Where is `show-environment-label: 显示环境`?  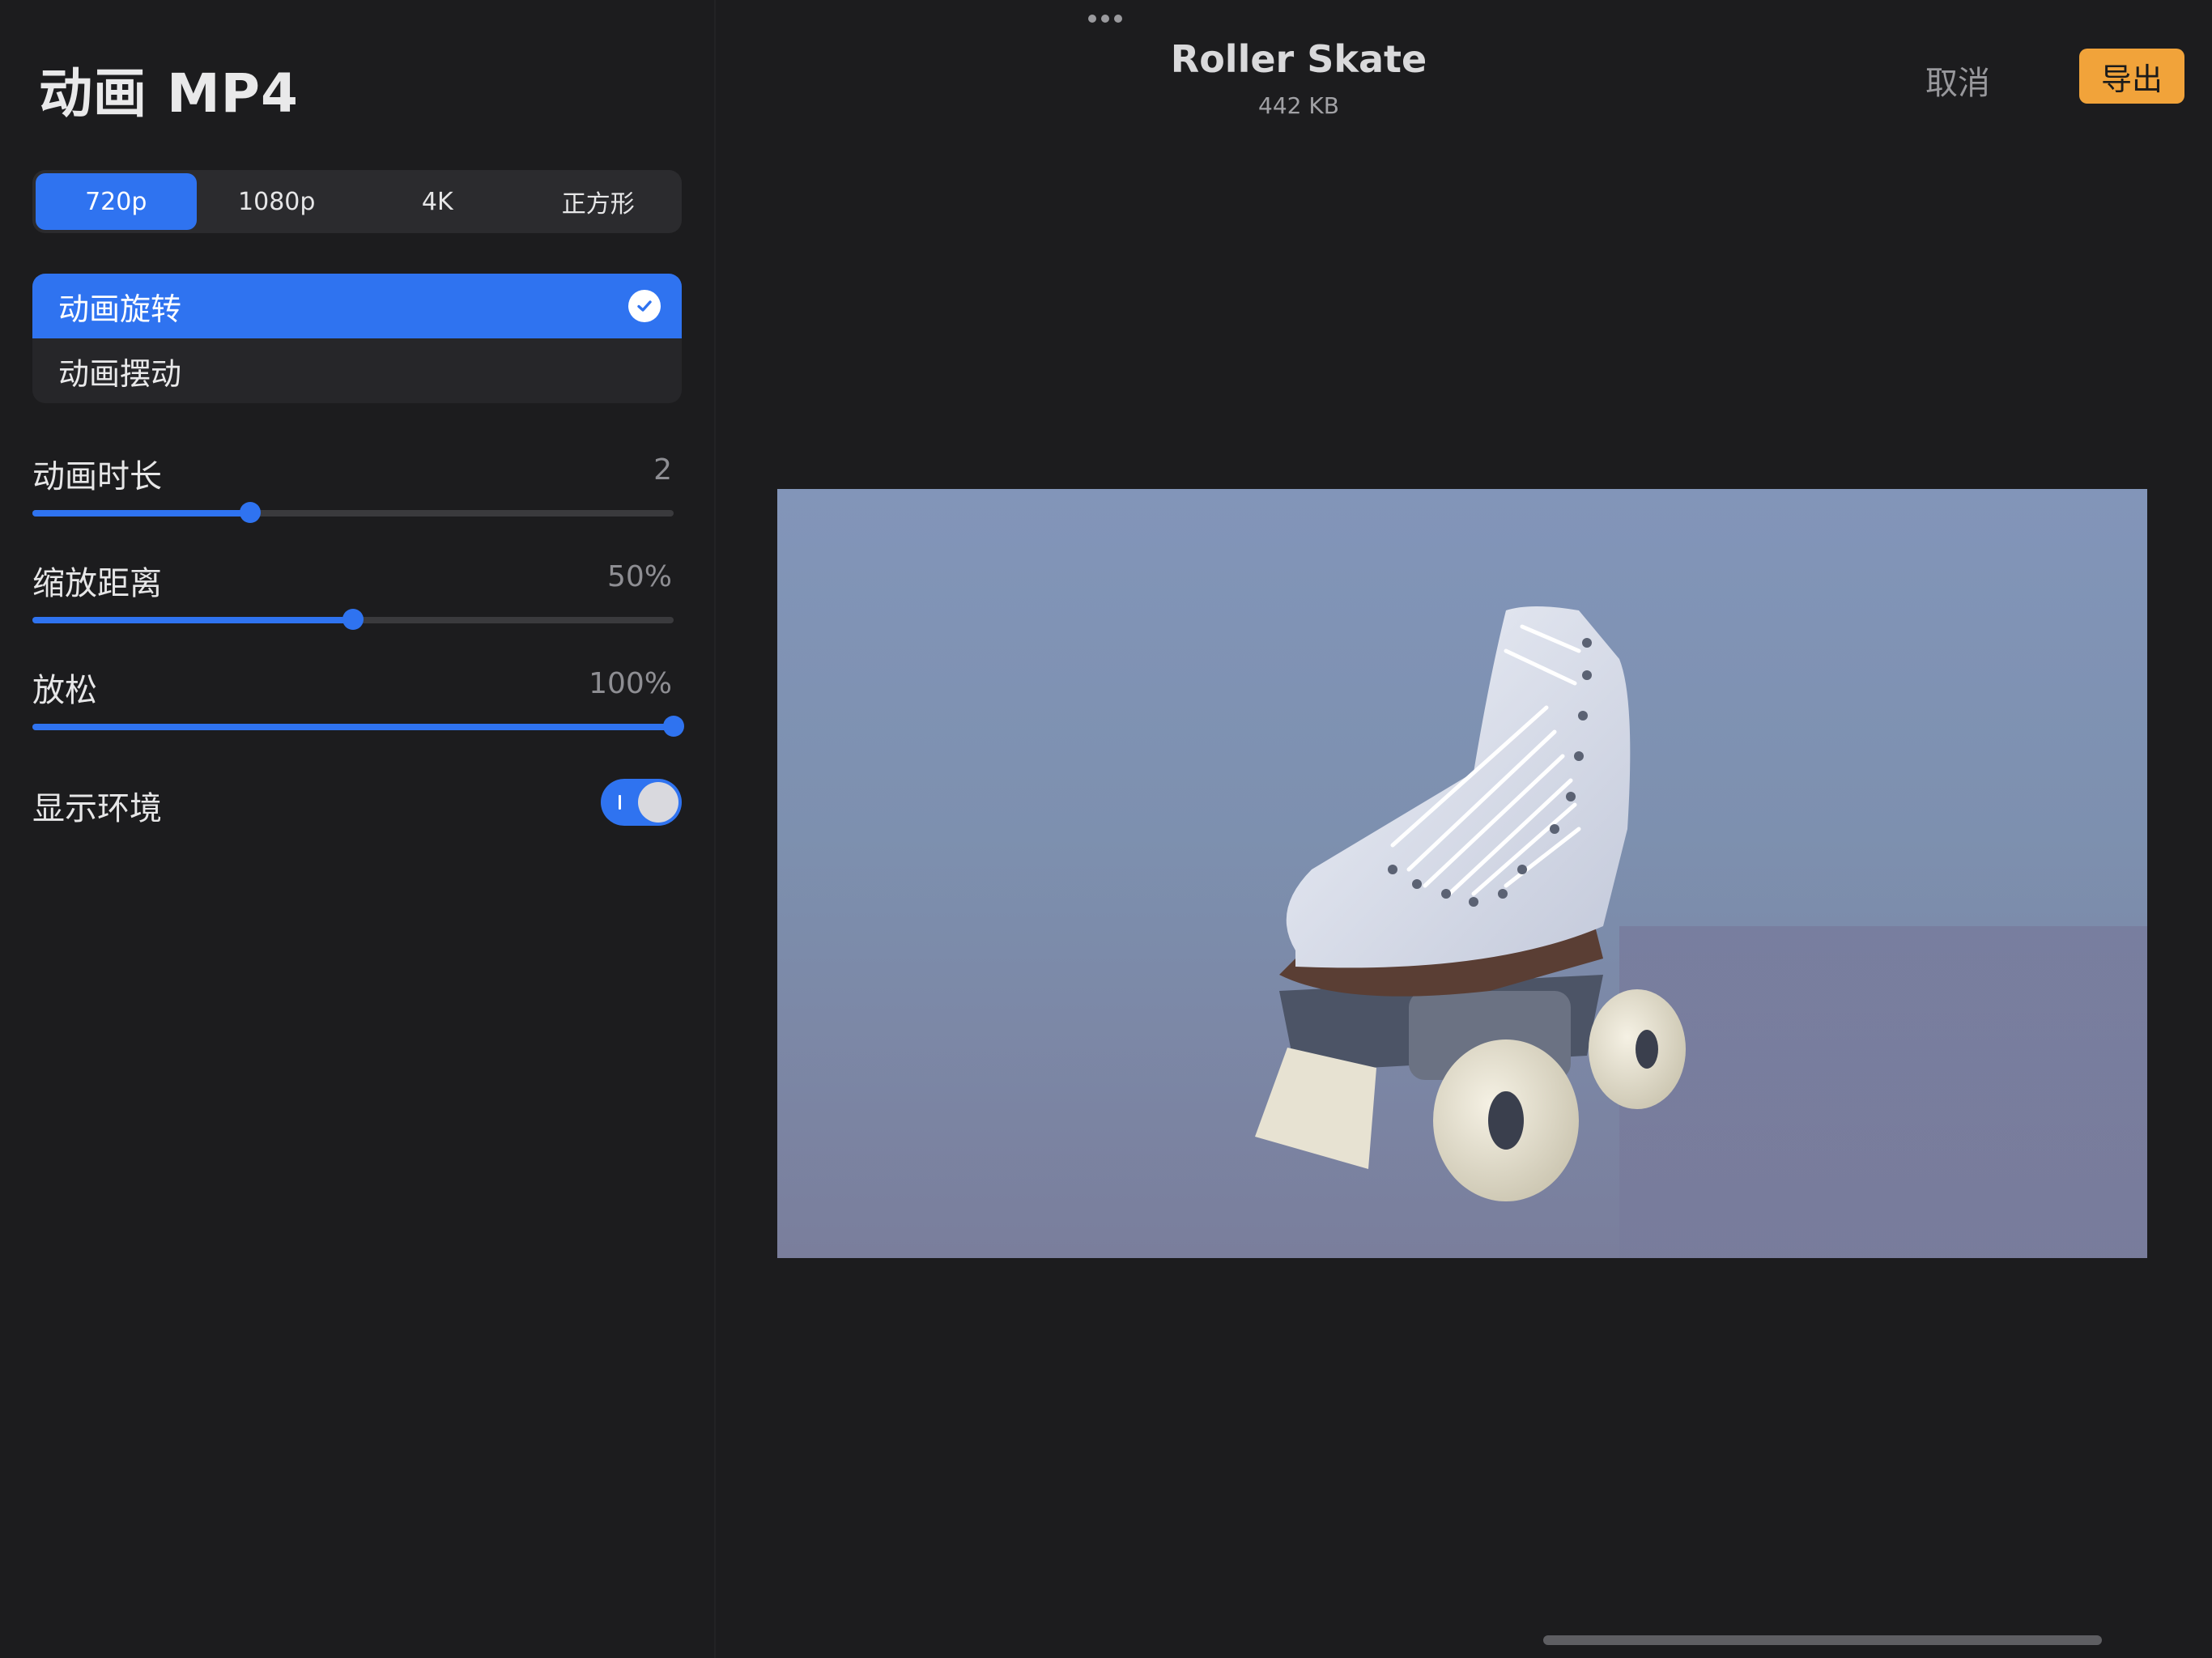
show-environment-label: 显示环境 is located at coordinates (97, 808).